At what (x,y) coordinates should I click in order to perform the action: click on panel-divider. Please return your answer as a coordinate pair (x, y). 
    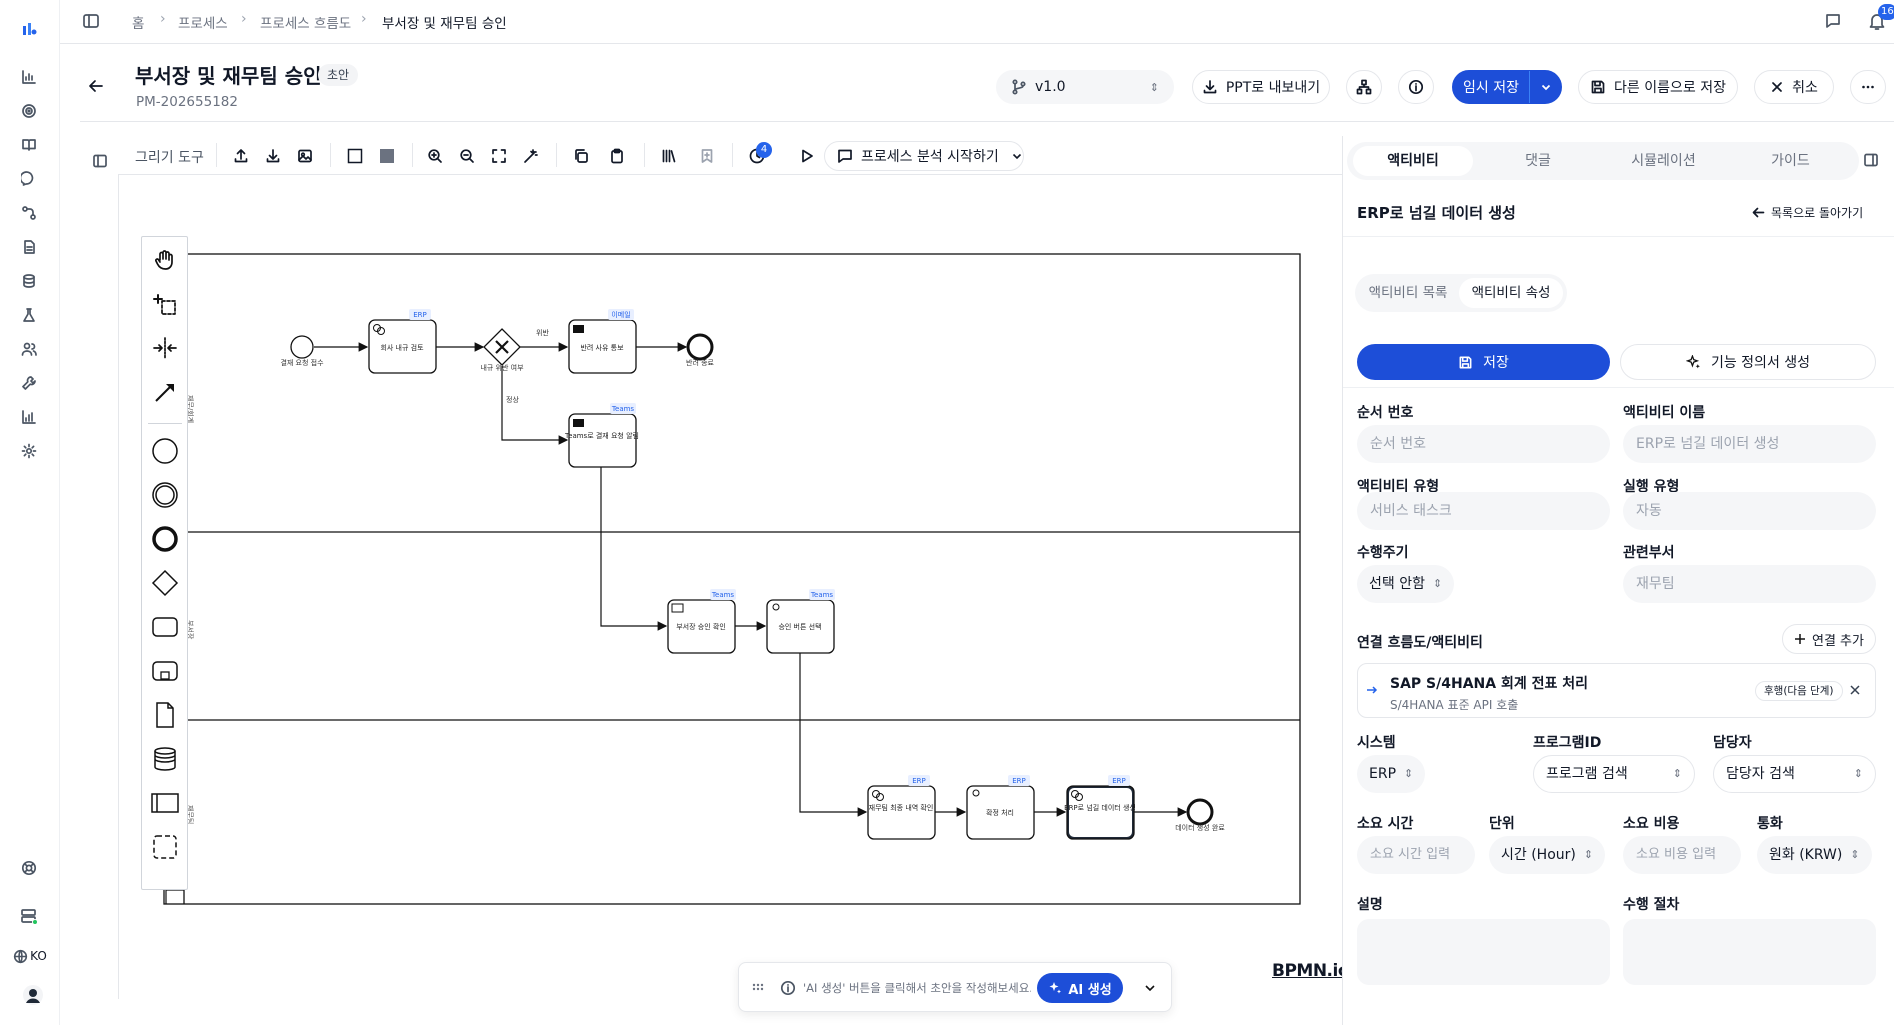
    Looking at the image, I should click on (1618, 387).